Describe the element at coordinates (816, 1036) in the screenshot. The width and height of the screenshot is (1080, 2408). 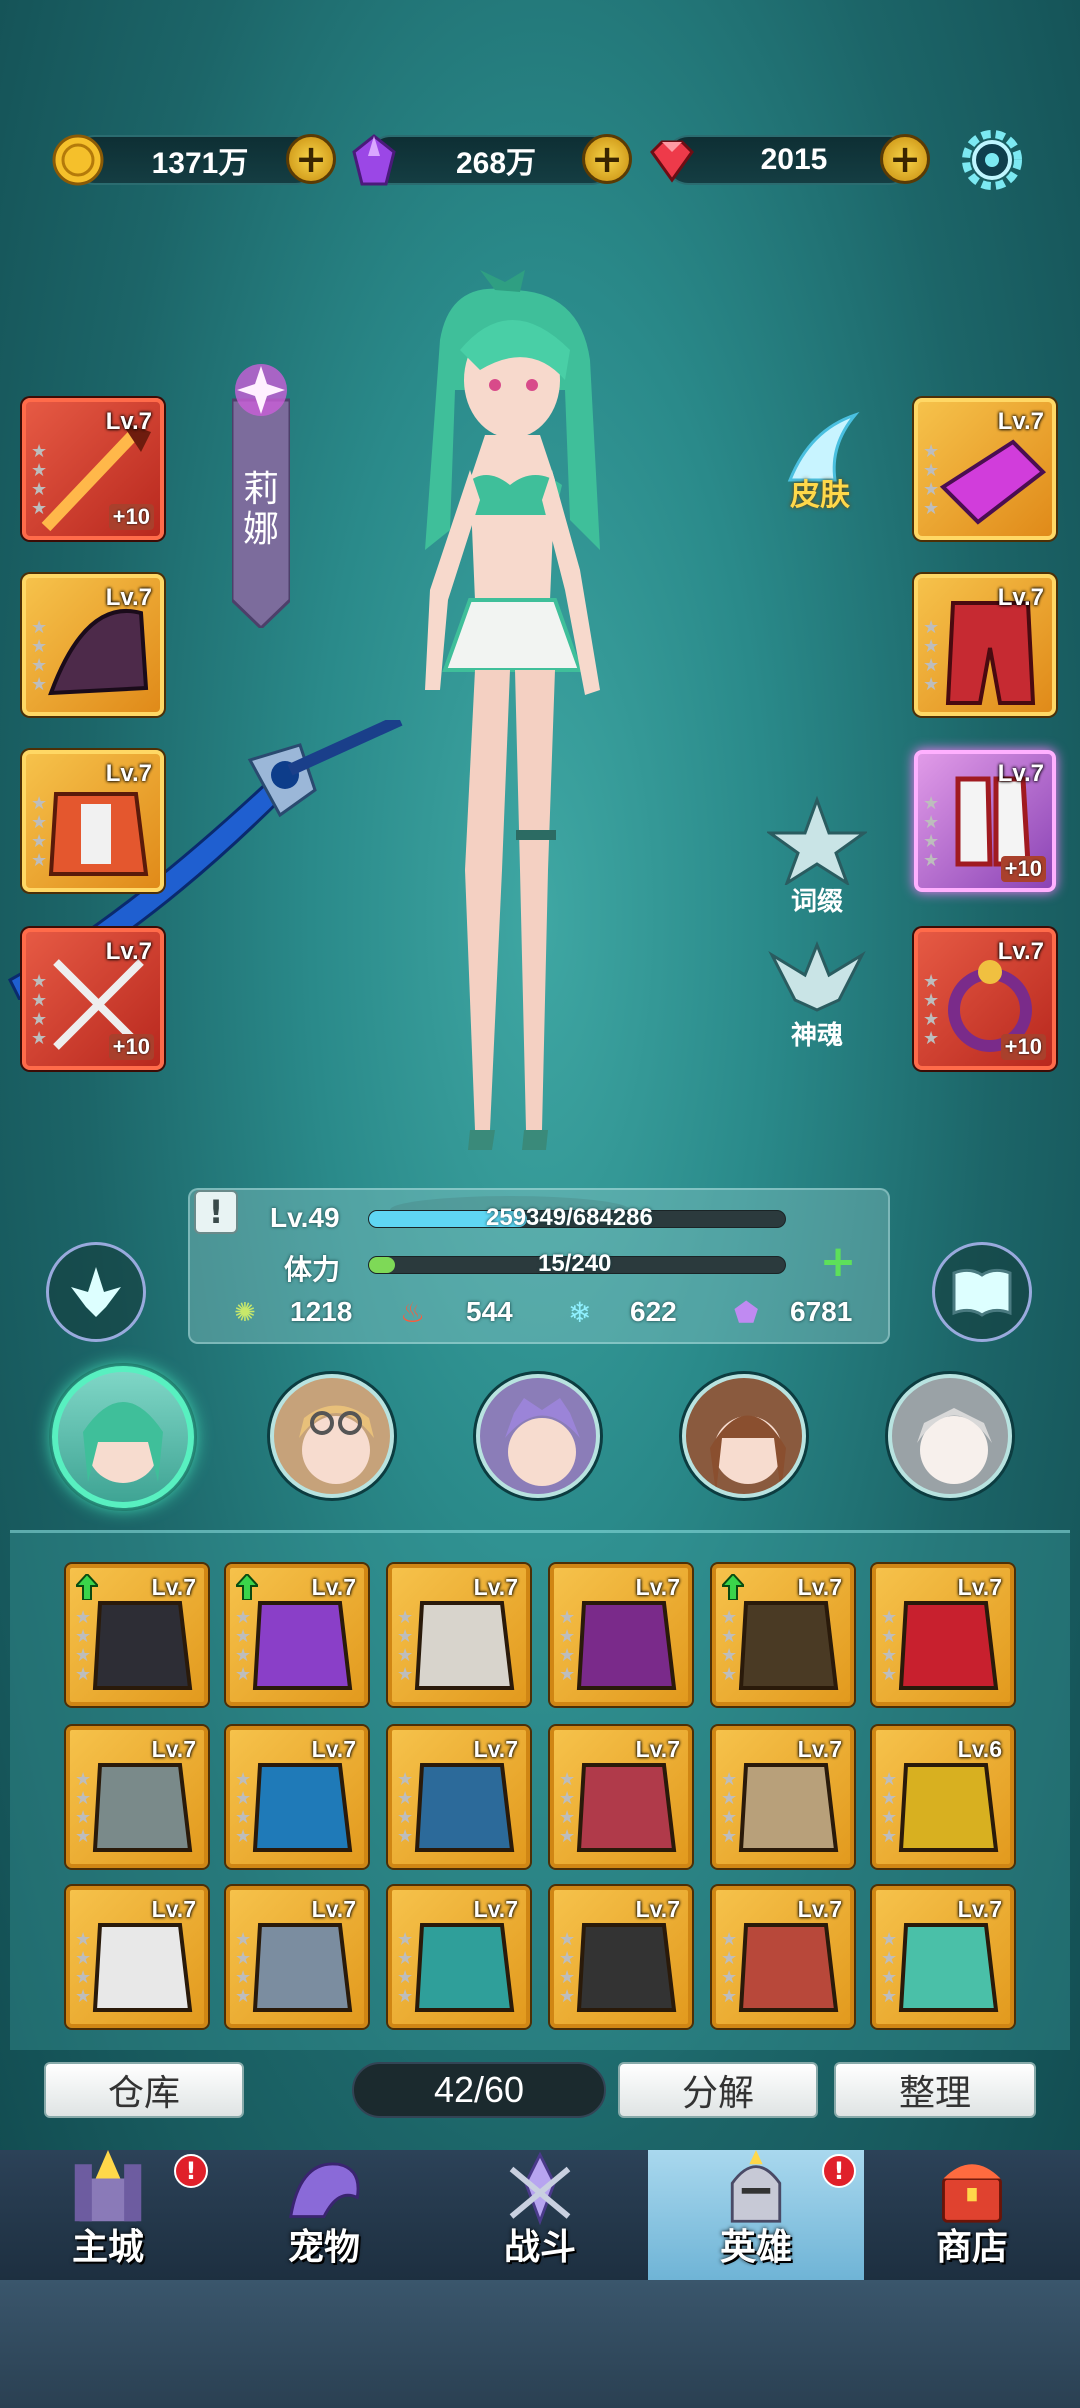
I see `soul-label: 神魂` at that location.